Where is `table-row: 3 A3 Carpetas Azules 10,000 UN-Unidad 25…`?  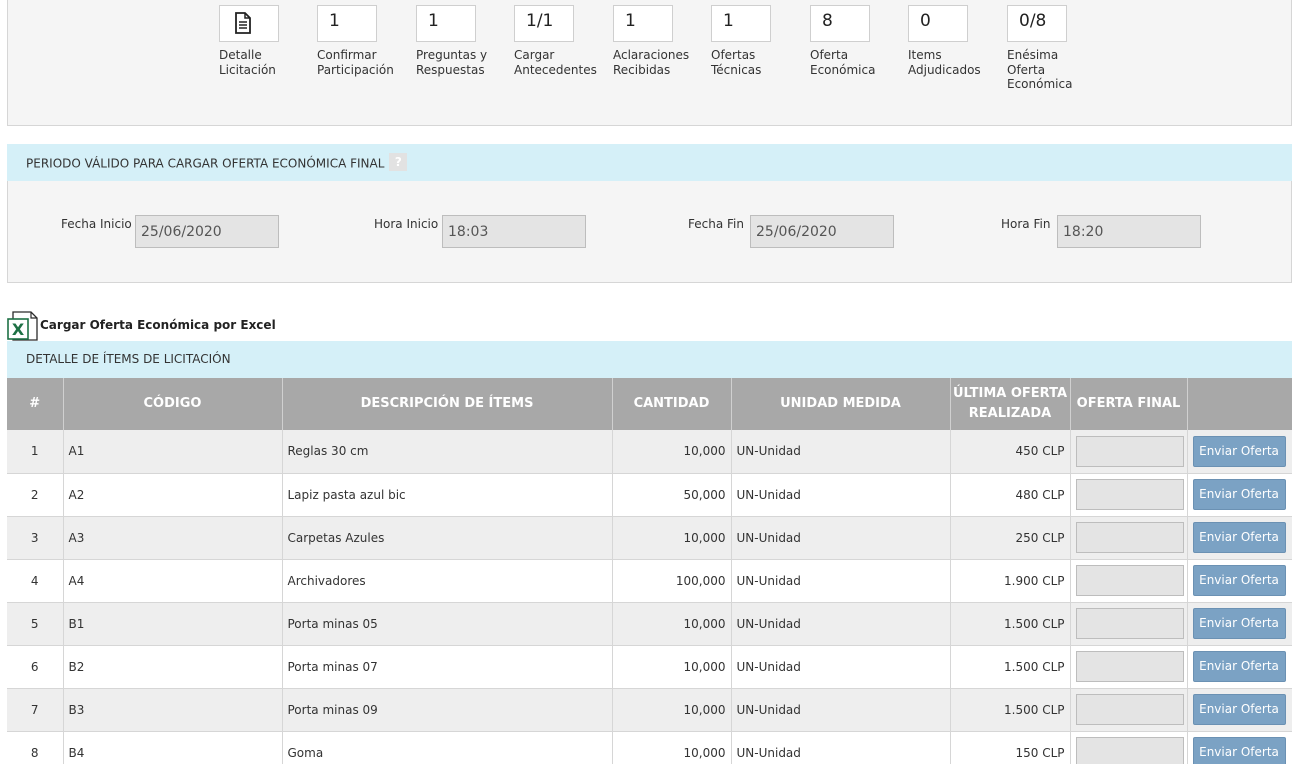
table-row: 3 A3 Carpetas Azules 10,000 UN-Unidad 25… is located at coordinates (649, 538).